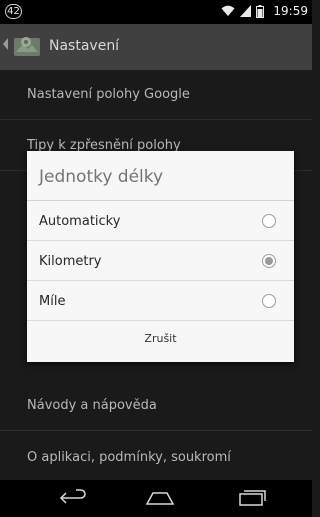 This screenshot has height=517, width=320. I want to click on home-icon, so click(160, 498).